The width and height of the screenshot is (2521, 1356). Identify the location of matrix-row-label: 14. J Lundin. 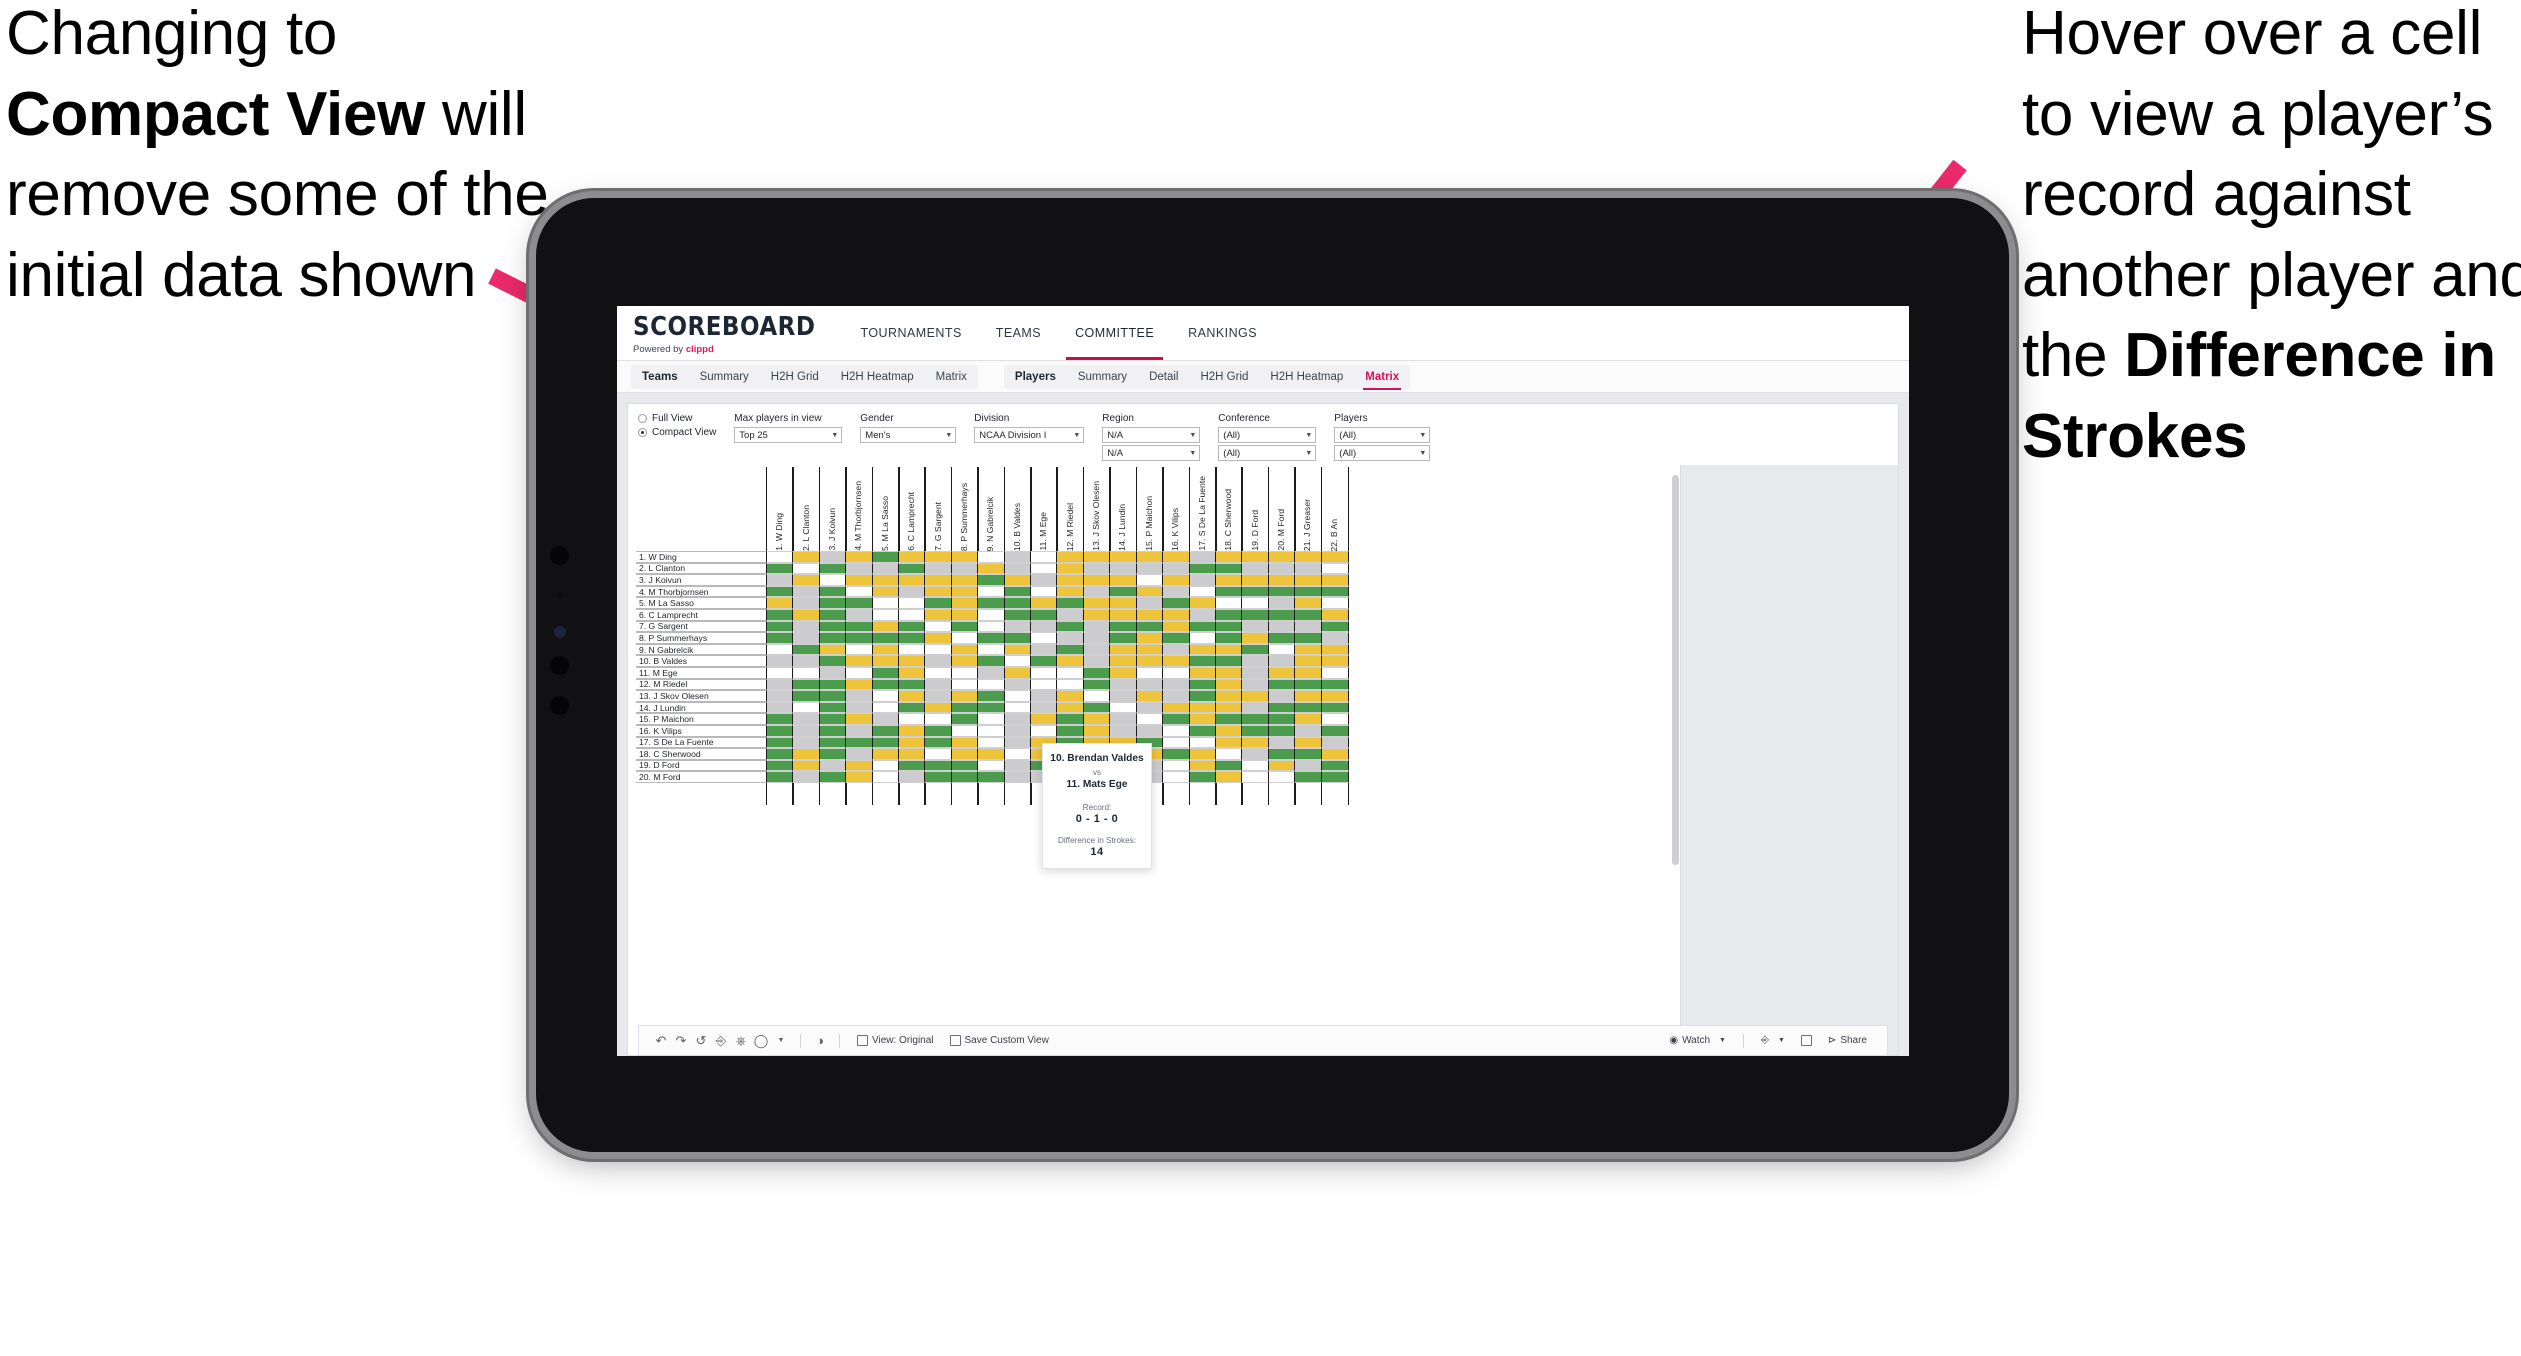
(701, 707).